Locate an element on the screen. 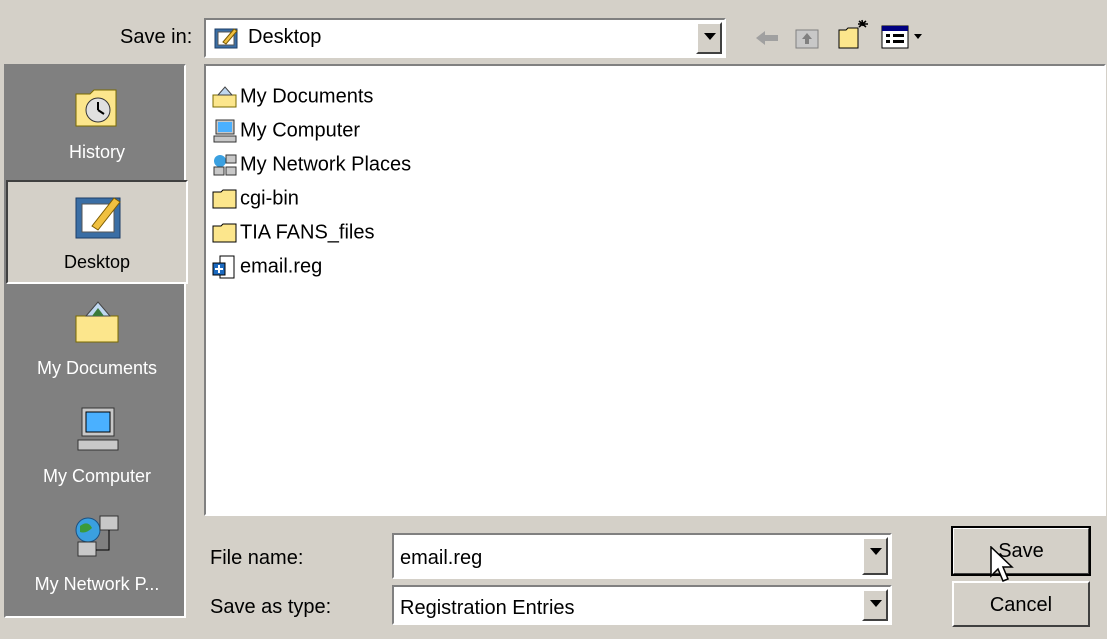 The height and width of the screenshot is (639, 1107). registry-file-icon is located at coordinates (225, 267).